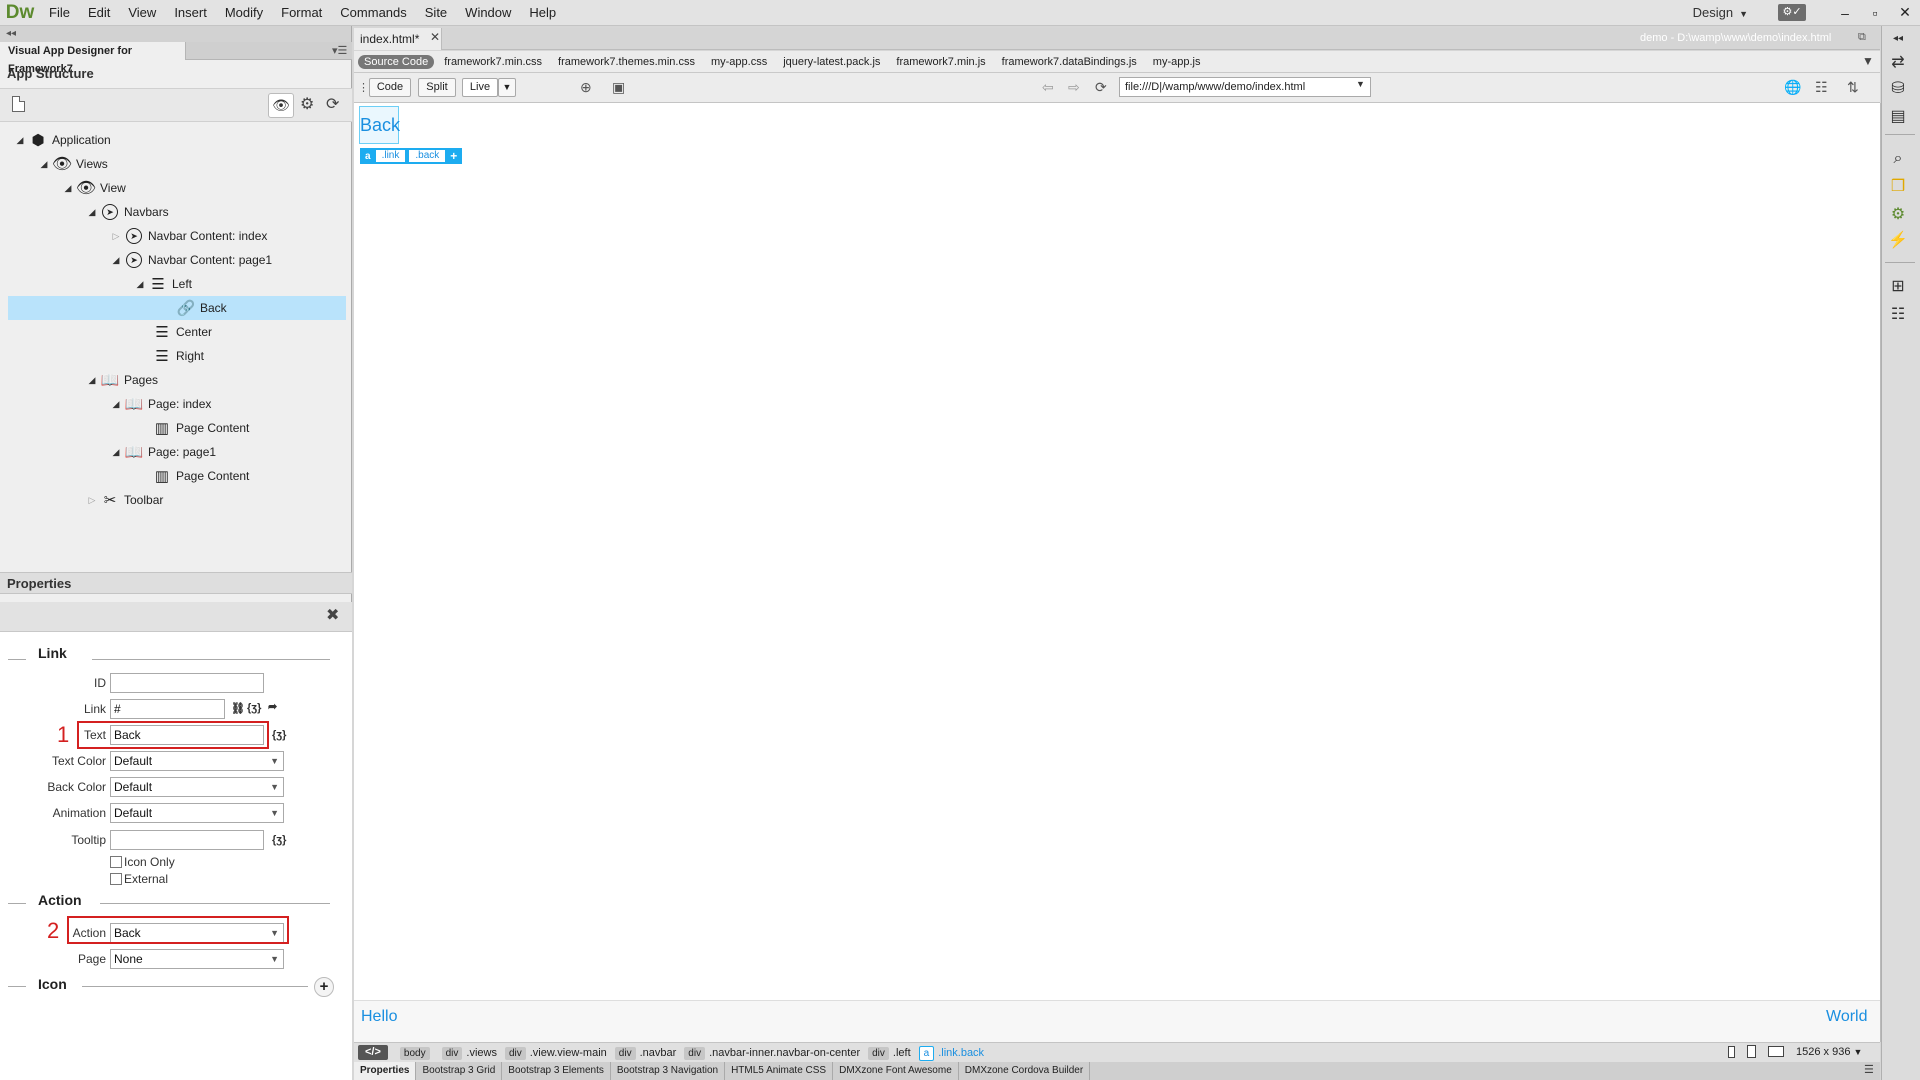 This screenshot has height=1080, width=1920. What do you see at coordinates (1845, 13) in the screenshot?
I see `minimize-button: –` at bounding box center [1845, 13].